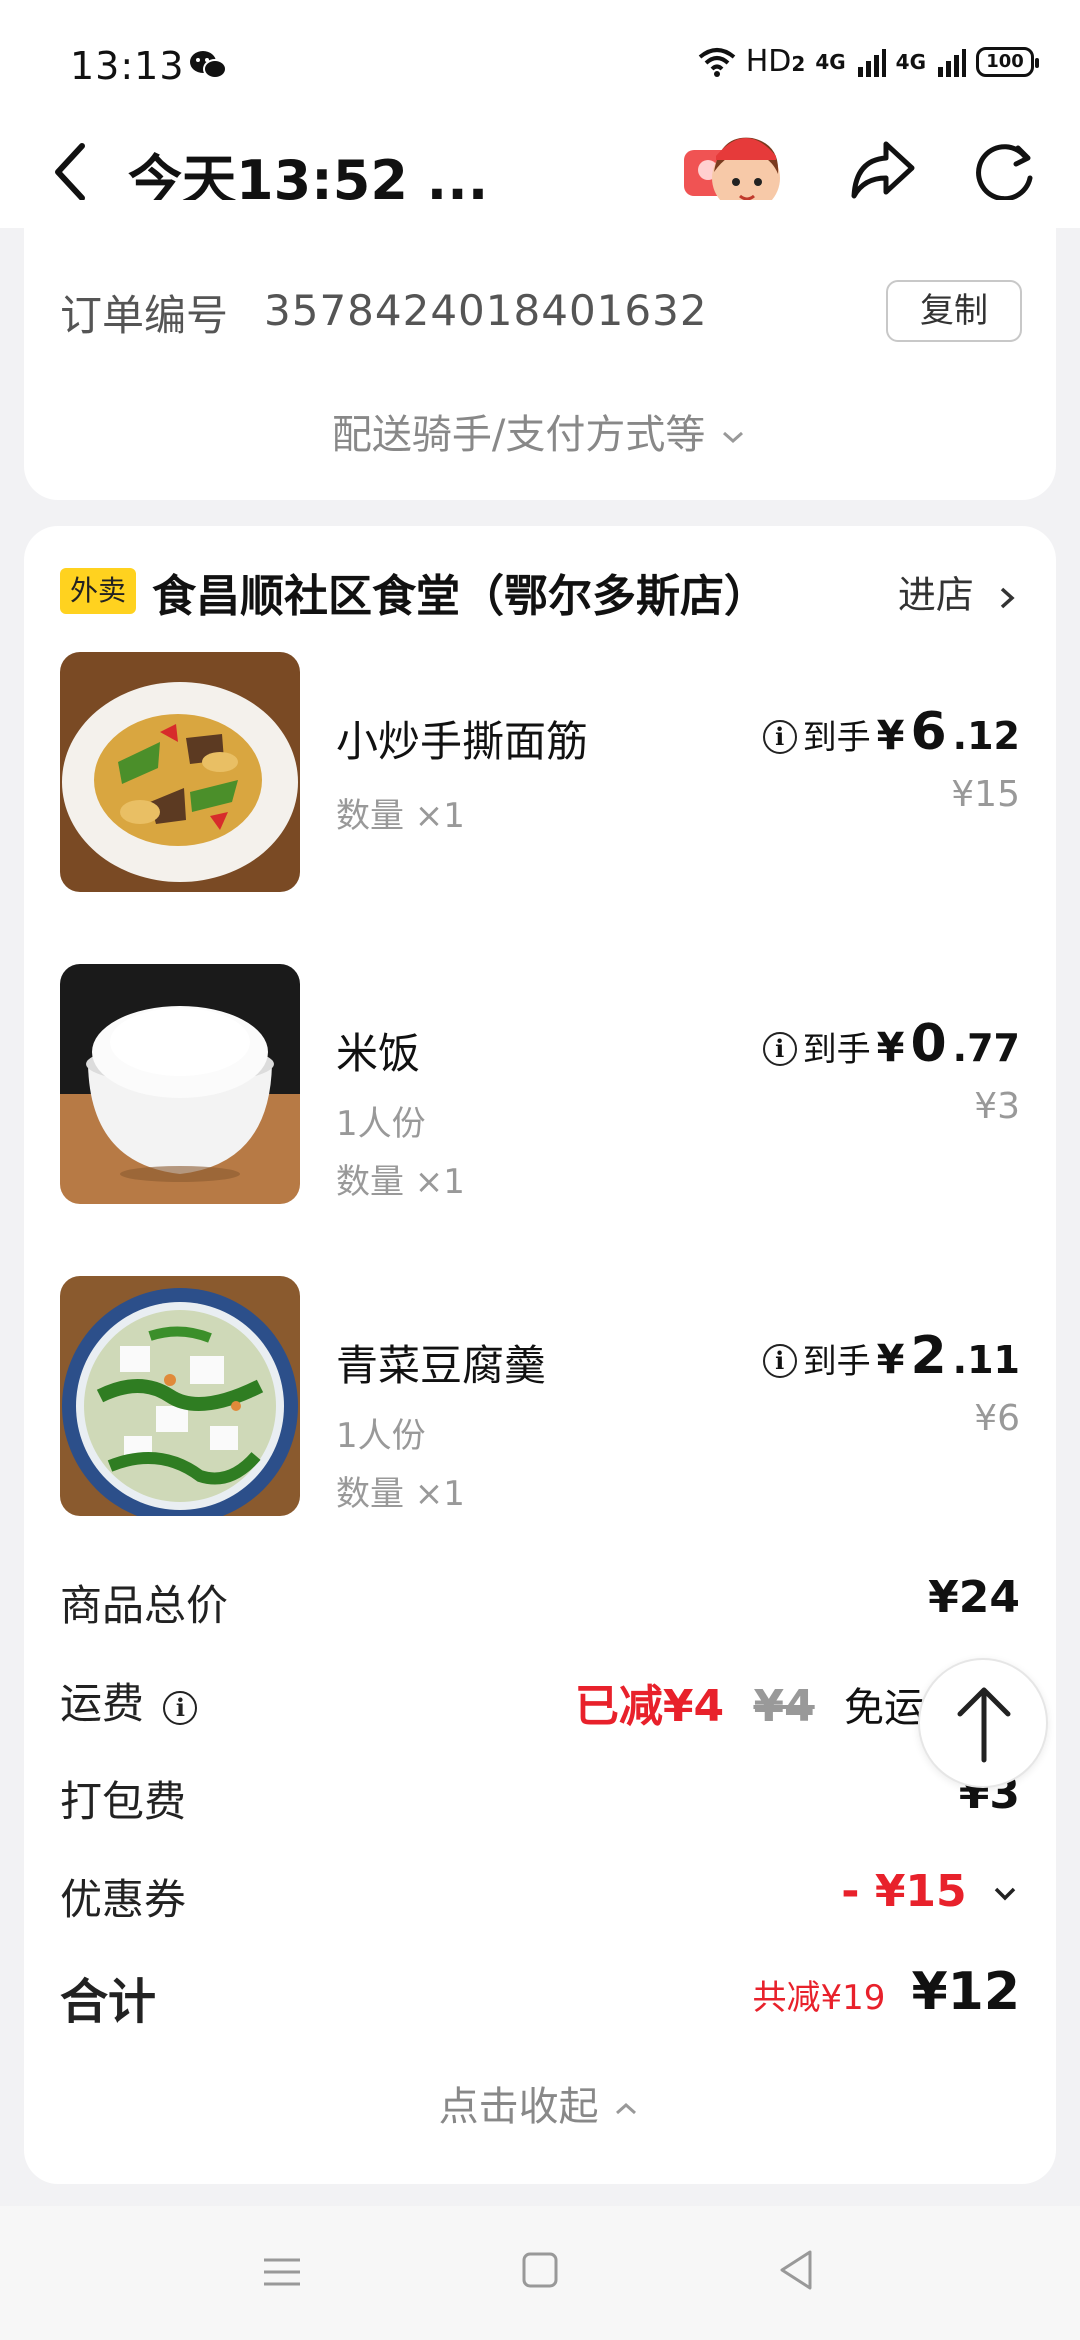 The image size is (1080, 2340). Describe the element at coordinates (649, 1706) in the screenshot. I see `delivery-reduced: 已减¥4` at that location.